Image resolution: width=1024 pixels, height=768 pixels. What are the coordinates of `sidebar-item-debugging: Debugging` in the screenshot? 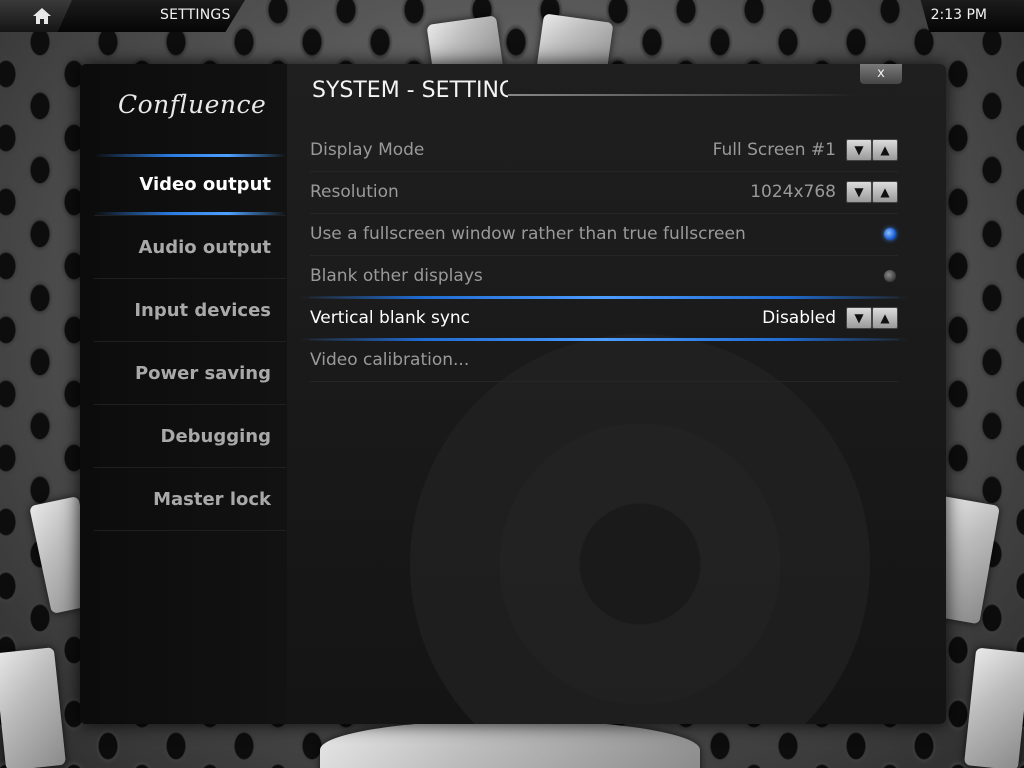 It's located at (190, 437).